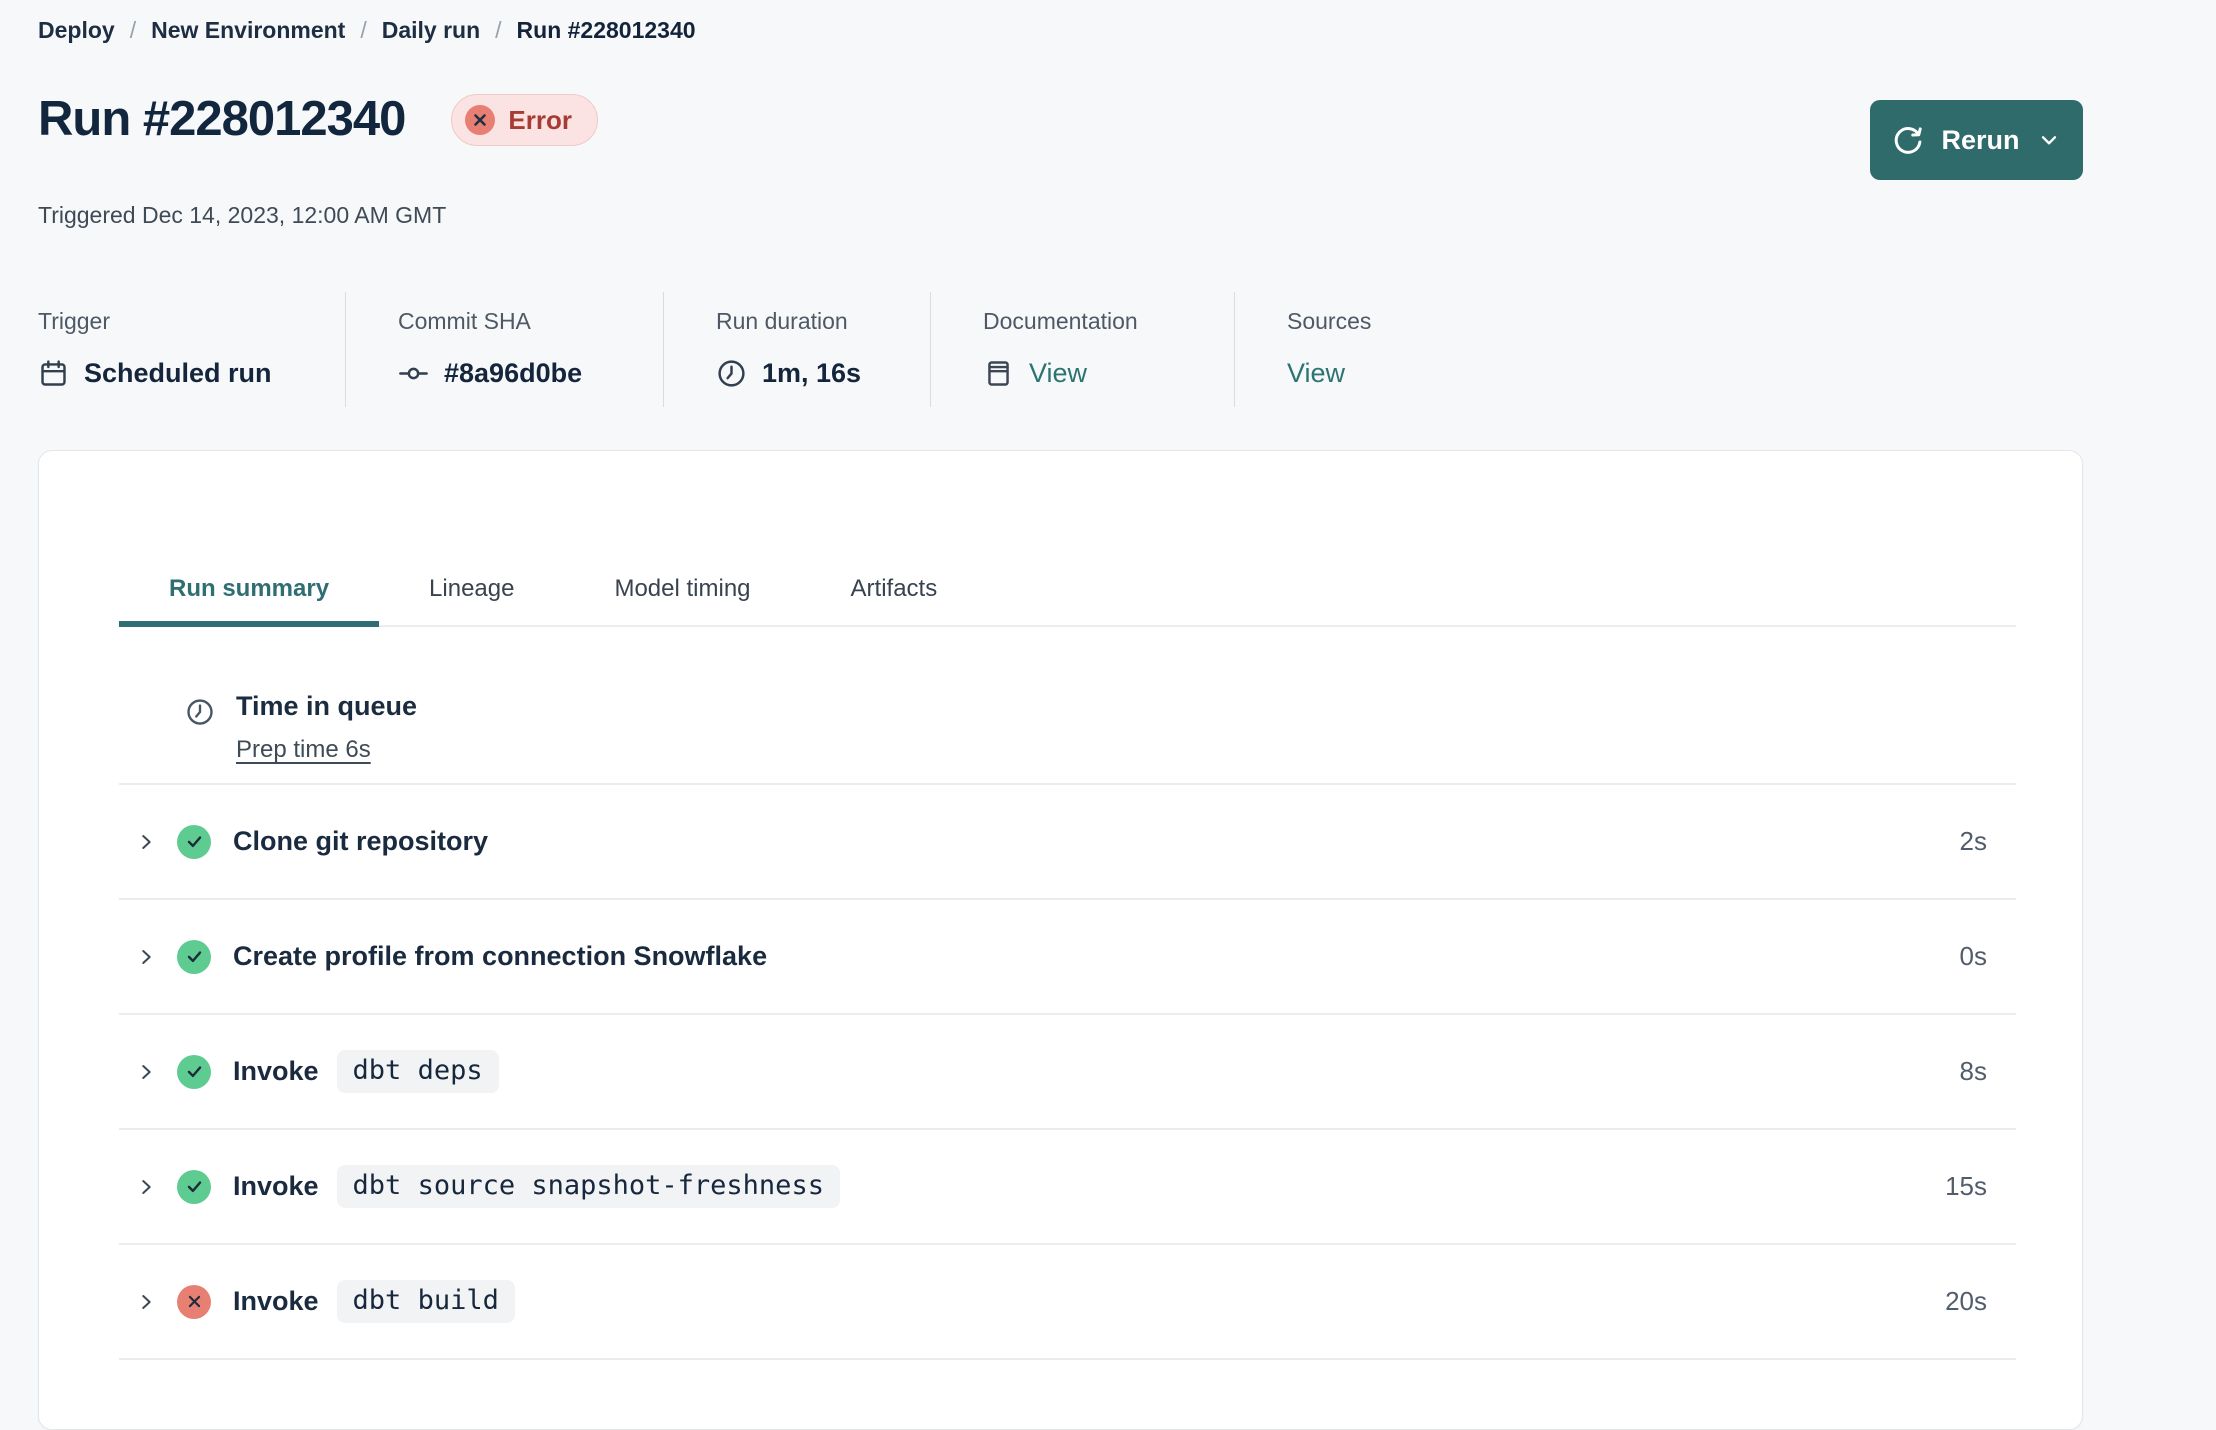  I want to click on meta-commit-sha: Commit SHA #8a96d0be, so click(505, 349).